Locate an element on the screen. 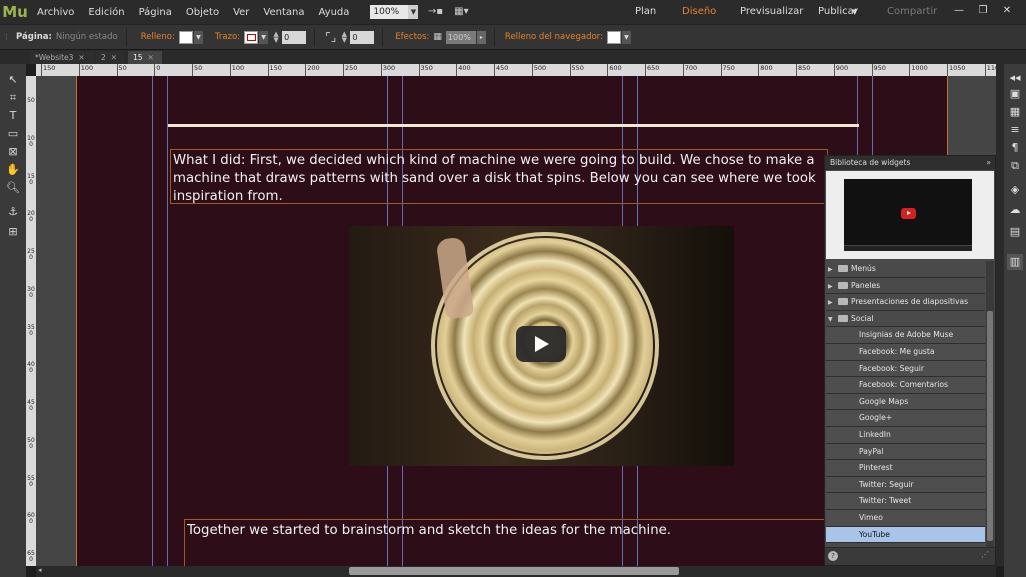 Image resolution: width=1026 pixels, height=577 pixels. widget-item: Vimeo is located at coordinates (905, 518).